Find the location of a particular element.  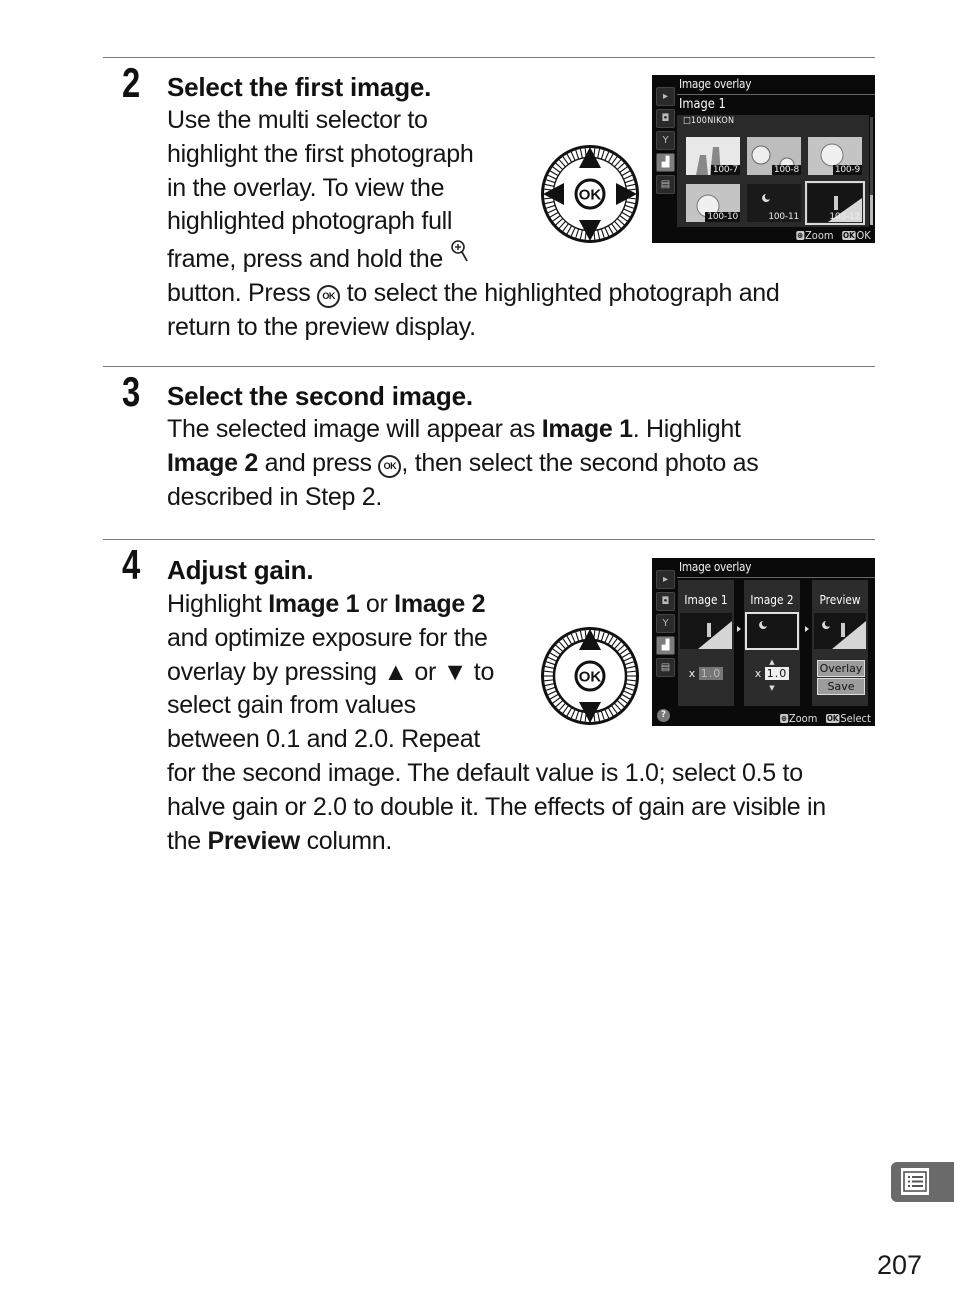

text: overlay by pressing is located at coordinates (275, 671).